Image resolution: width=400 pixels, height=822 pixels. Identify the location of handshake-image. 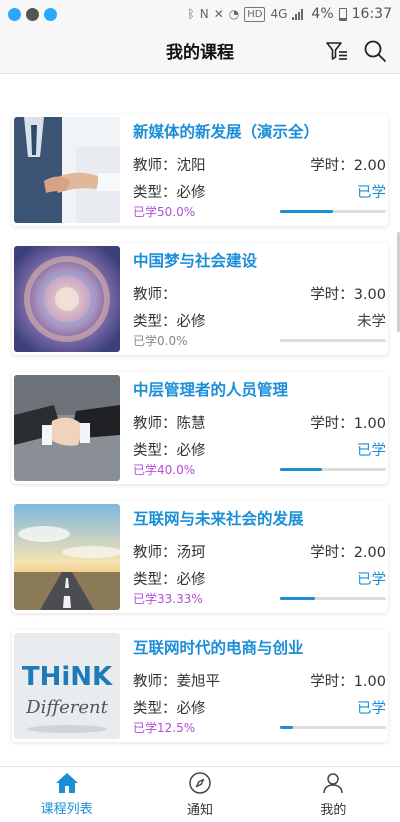
(67, 170).